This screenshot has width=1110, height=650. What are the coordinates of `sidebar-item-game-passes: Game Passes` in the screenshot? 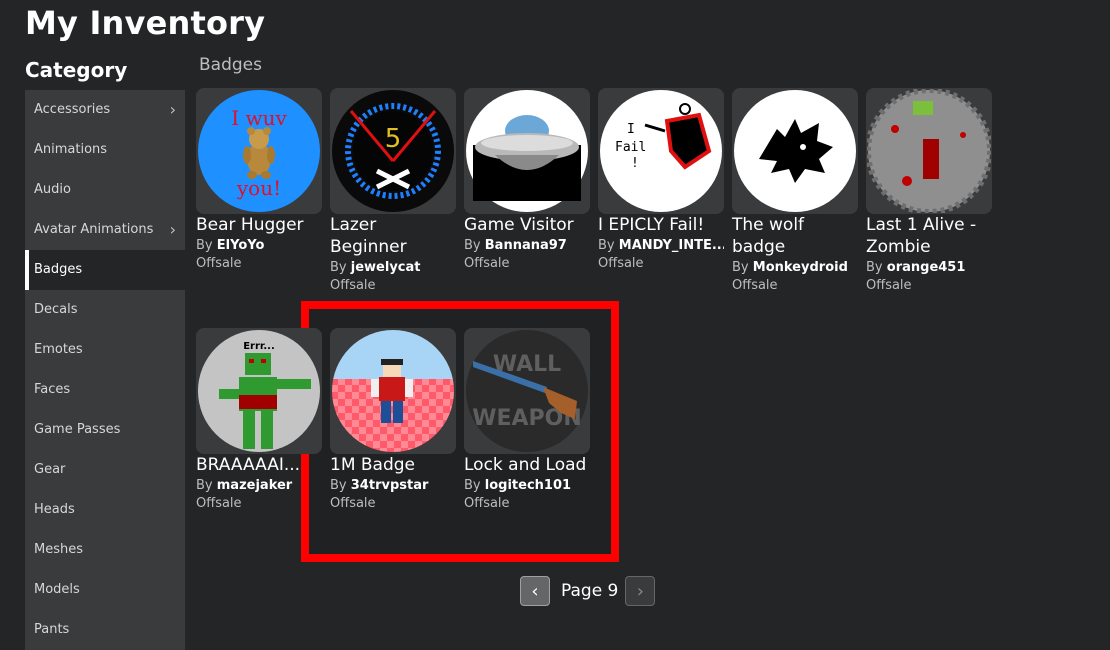 It's located at (105, 430).